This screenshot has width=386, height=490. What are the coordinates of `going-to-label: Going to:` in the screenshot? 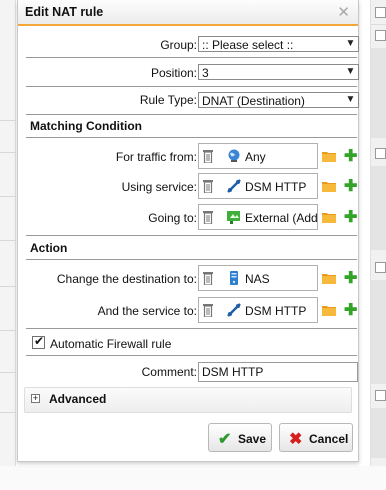 It's located at (172, 218).